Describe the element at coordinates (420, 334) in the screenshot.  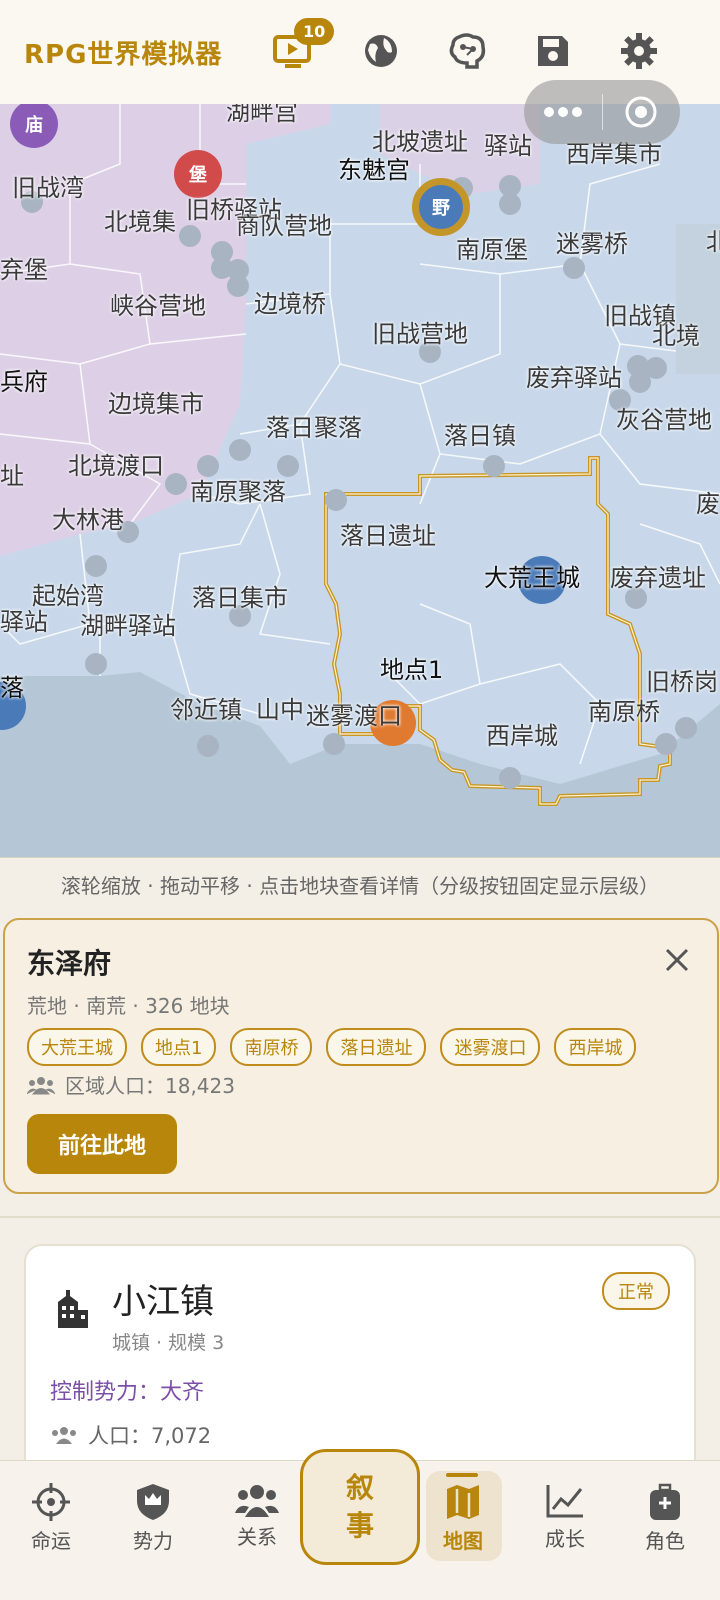
I see `map-label: 旧战营地` at that location.